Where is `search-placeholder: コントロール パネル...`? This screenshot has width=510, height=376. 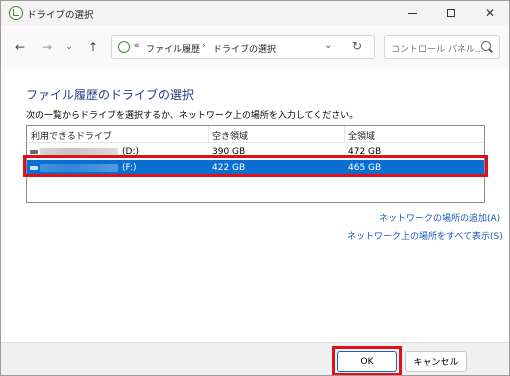
search-placeholder: コントロール パネル... is located at coordinates (437, 50).